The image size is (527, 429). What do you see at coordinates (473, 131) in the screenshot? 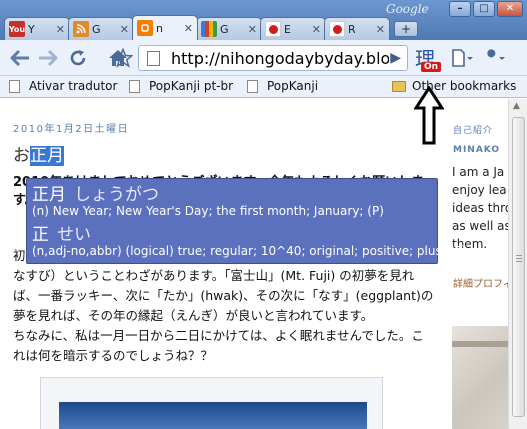
I see `profile-heading: 自己紹介` at bounding box center [473, 131].